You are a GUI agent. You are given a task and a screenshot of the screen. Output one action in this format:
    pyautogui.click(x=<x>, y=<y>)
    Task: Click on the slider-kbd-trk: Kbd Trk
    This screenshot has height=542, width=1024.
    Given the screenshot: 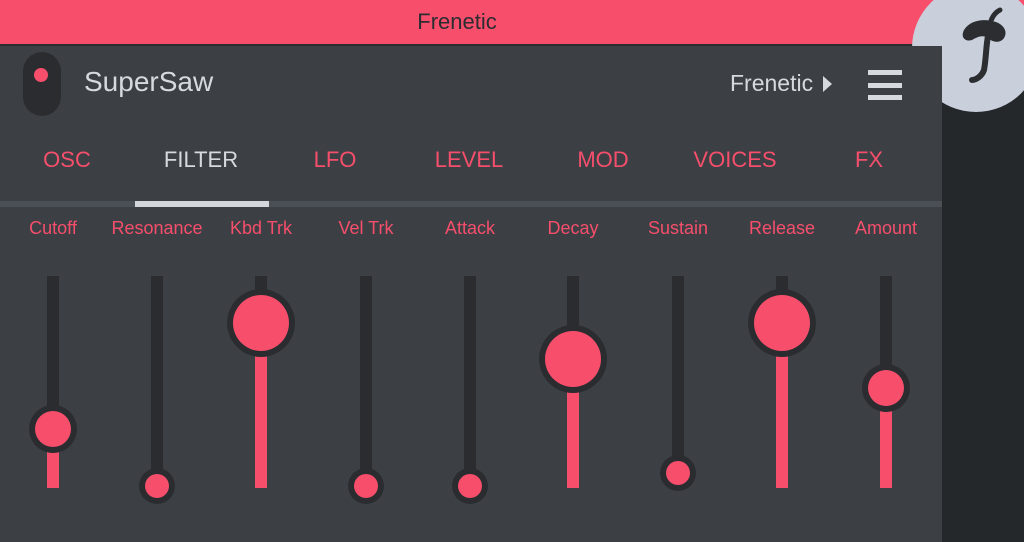 What is the action you would take?
    pyautogui.click(x=261, y=378)
    